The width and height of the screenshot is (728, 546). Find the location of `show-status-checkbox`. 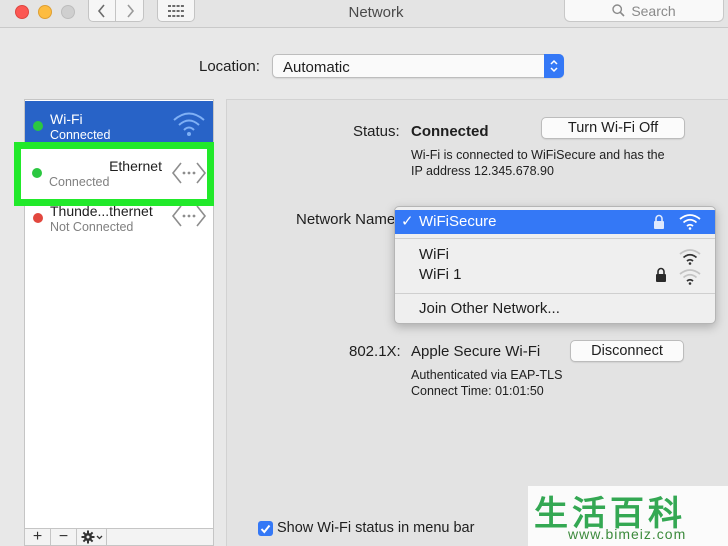

show-status-checkbox is located at coordinates (265, 528).